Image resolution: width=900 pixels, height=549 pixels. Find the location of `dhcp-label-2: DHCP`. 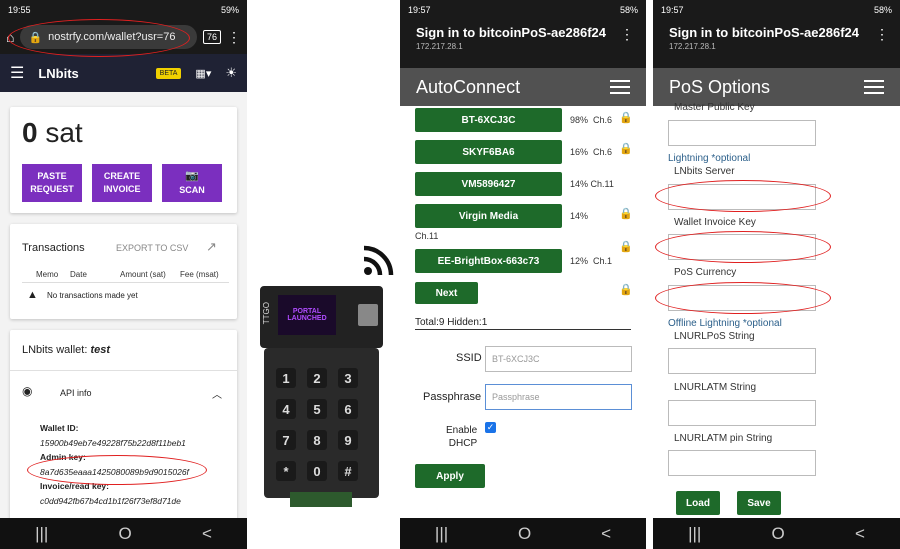

dhcp-label-2: DHCP is located at coordinates (463, 443).